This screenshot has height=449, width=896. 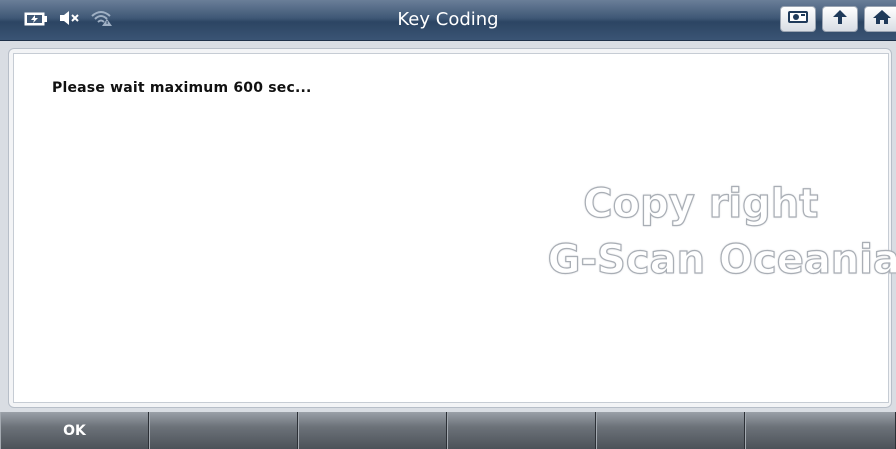 What do you see at coordinates (74, 430) in the screenshot?
I see `softkey-ok: OK` at bounding box center [74, 430].